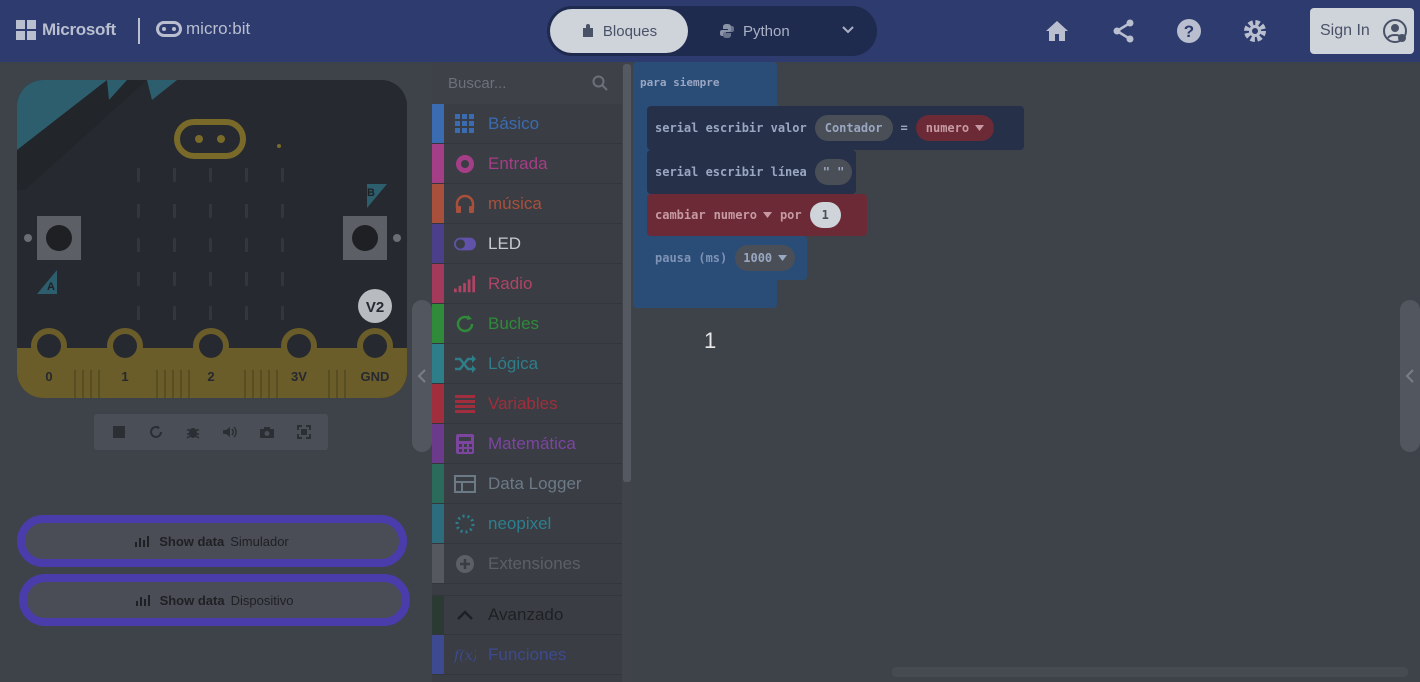  I want to click on dotted-circle-icon, so click(465, 524).